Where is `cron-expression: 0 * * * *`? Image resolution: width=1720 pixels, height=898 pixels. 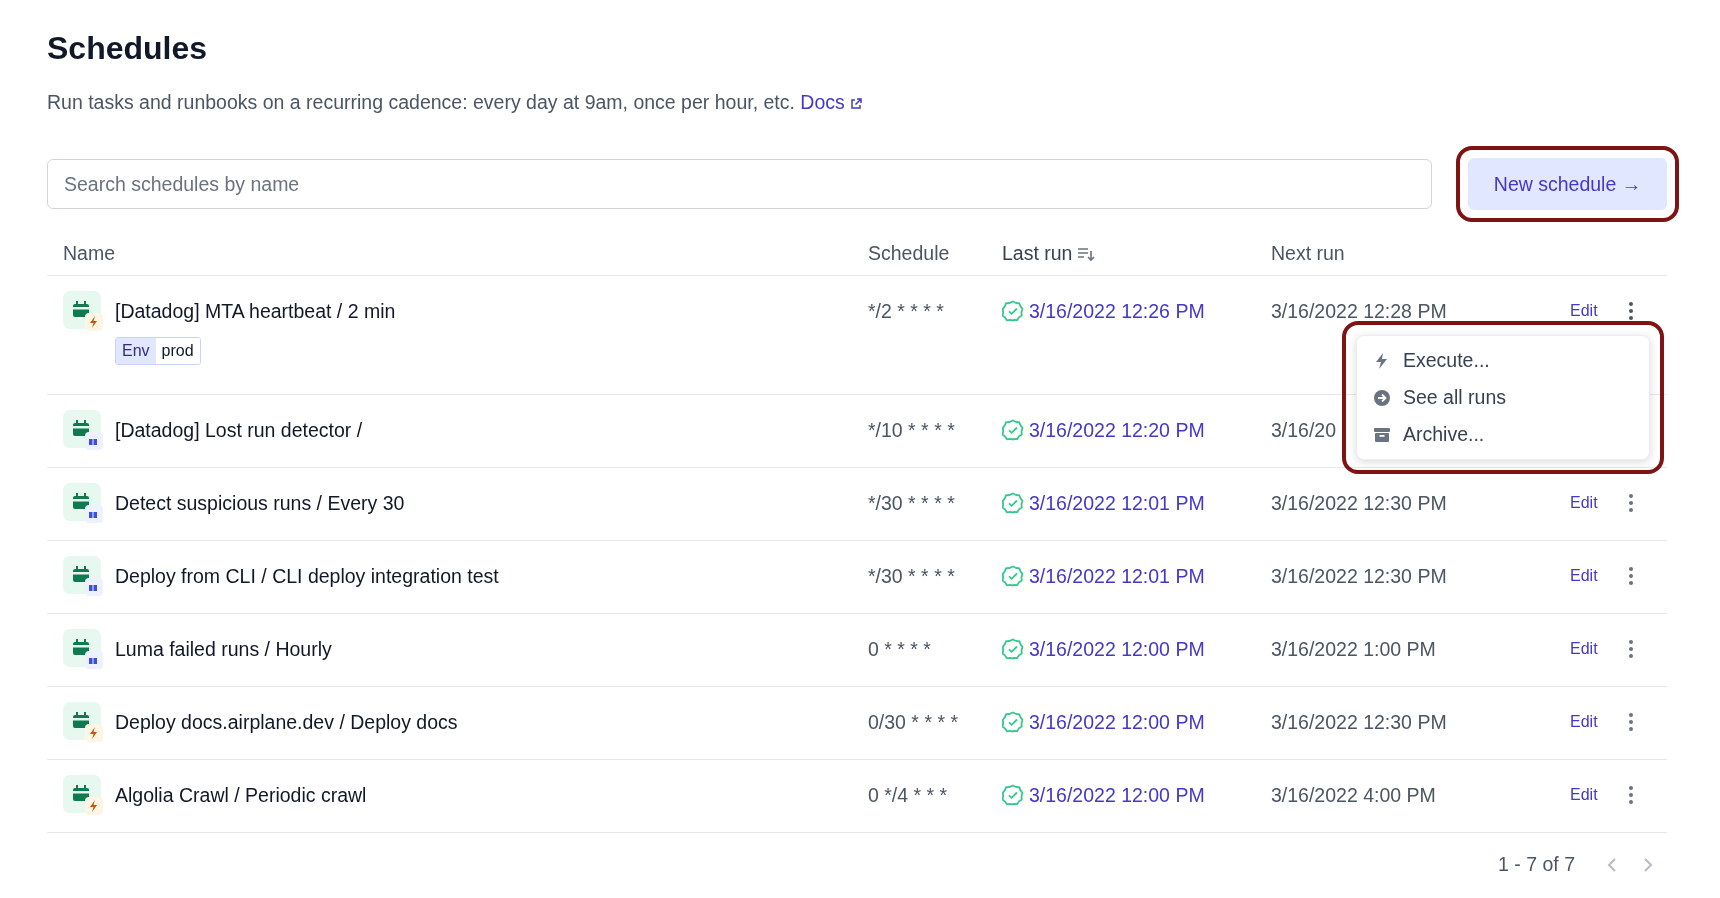
cron-expression: 0 * * * * is located at coordinates (899, 649).